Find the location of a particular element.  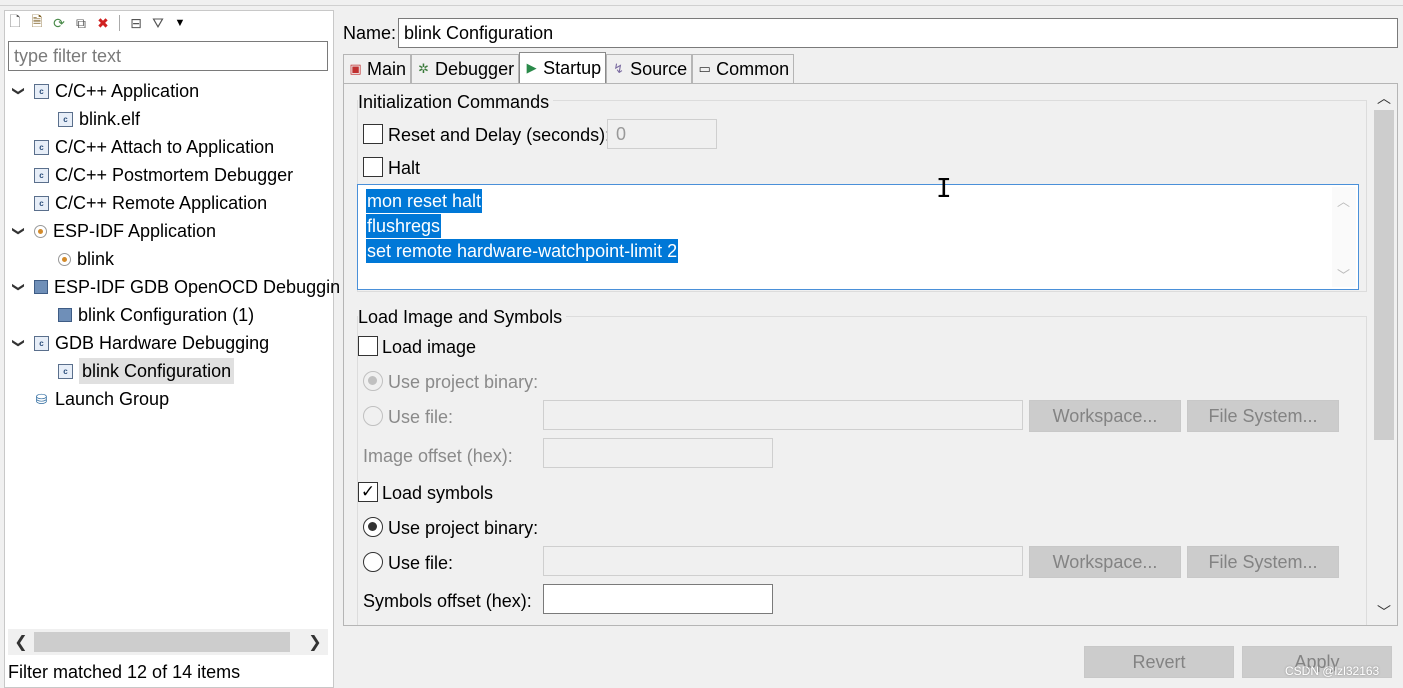

startup-play-icon: ▶ is located at coordinates (531, 67).